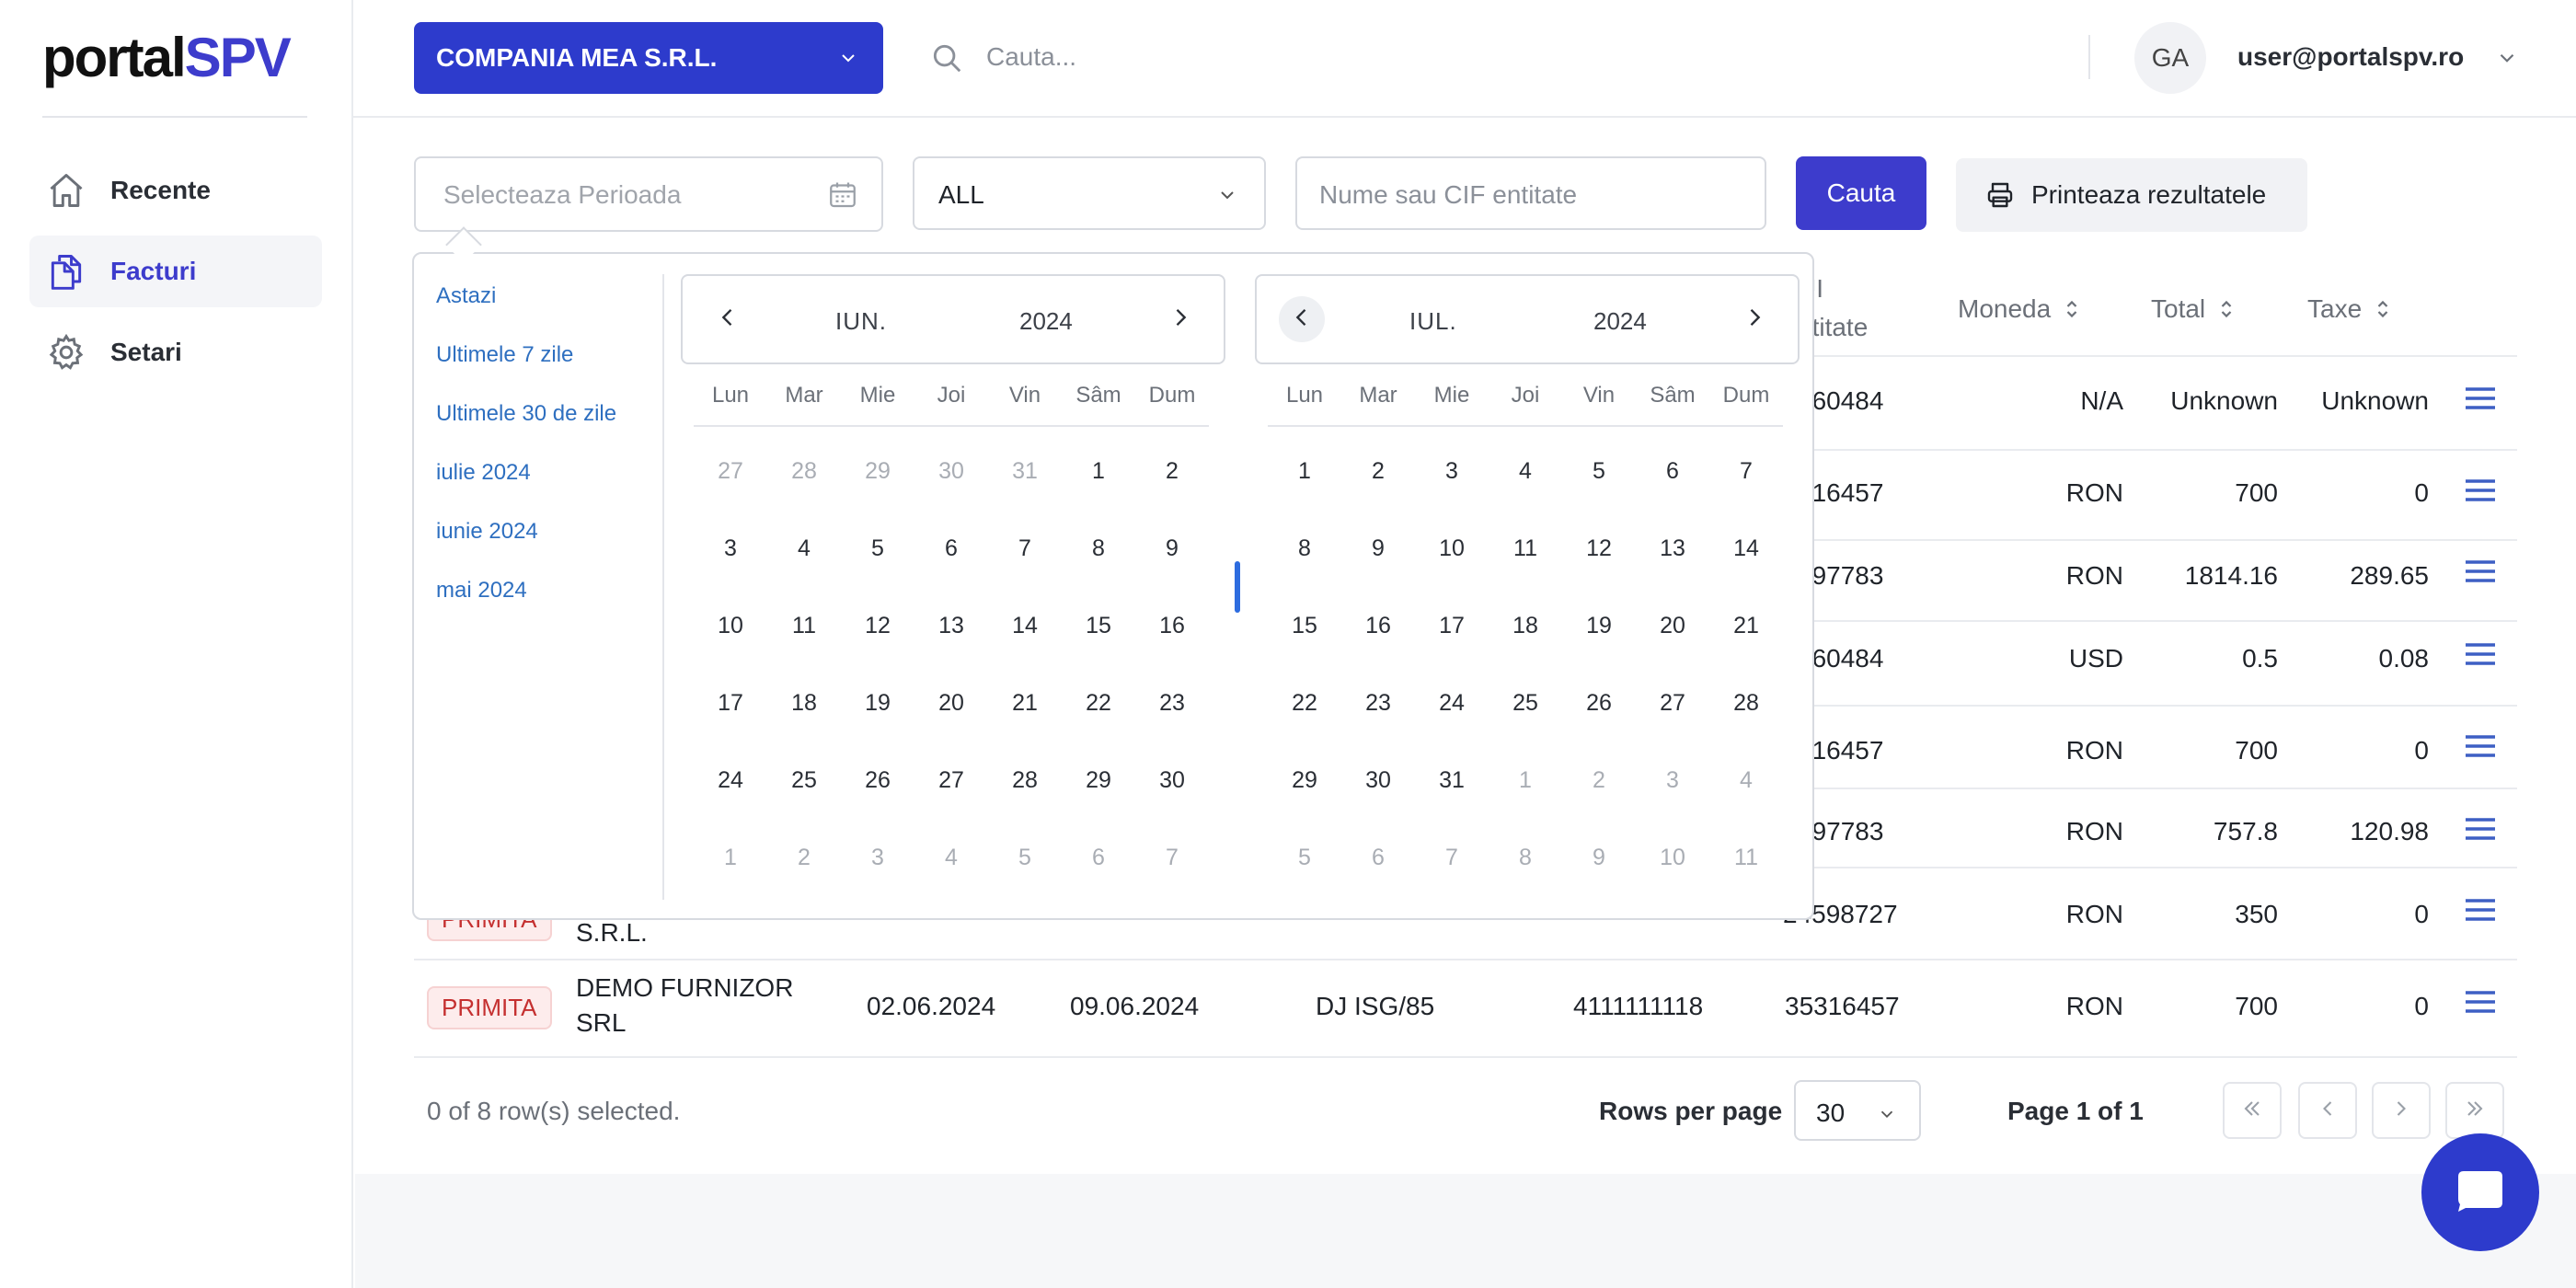 The height and width of the screenshot is (1288, 2576). What do you see at coordinates (2401, 1110) in the screenshot?
I see `next-page-button` at bounding box center [2401, 1110].